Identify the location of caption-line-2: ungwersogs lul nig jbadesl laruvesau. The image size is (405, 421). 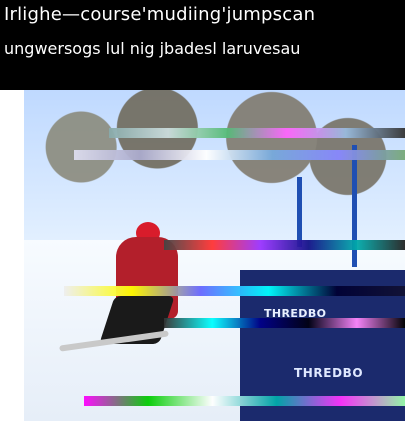
(152, 48).